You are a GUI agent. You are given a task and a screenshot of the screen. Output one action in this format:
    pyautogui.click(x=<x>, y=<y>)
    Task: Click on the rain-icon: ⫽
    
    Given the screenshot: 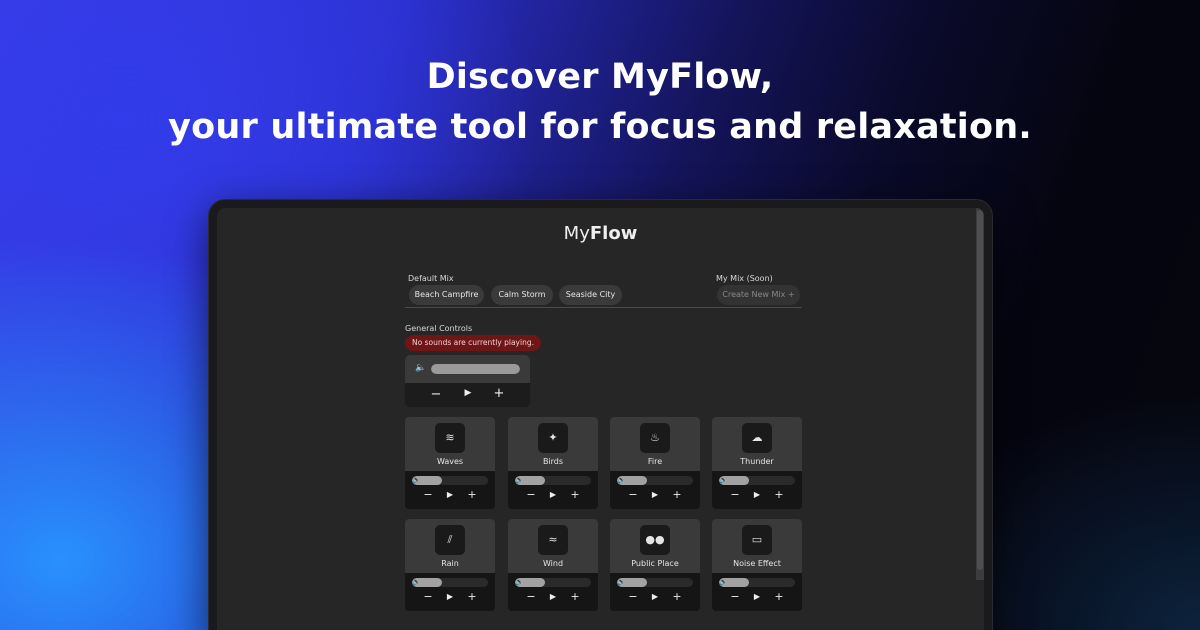 What is the action you would take?
    pyautogui.click(x=450, y=540)
    